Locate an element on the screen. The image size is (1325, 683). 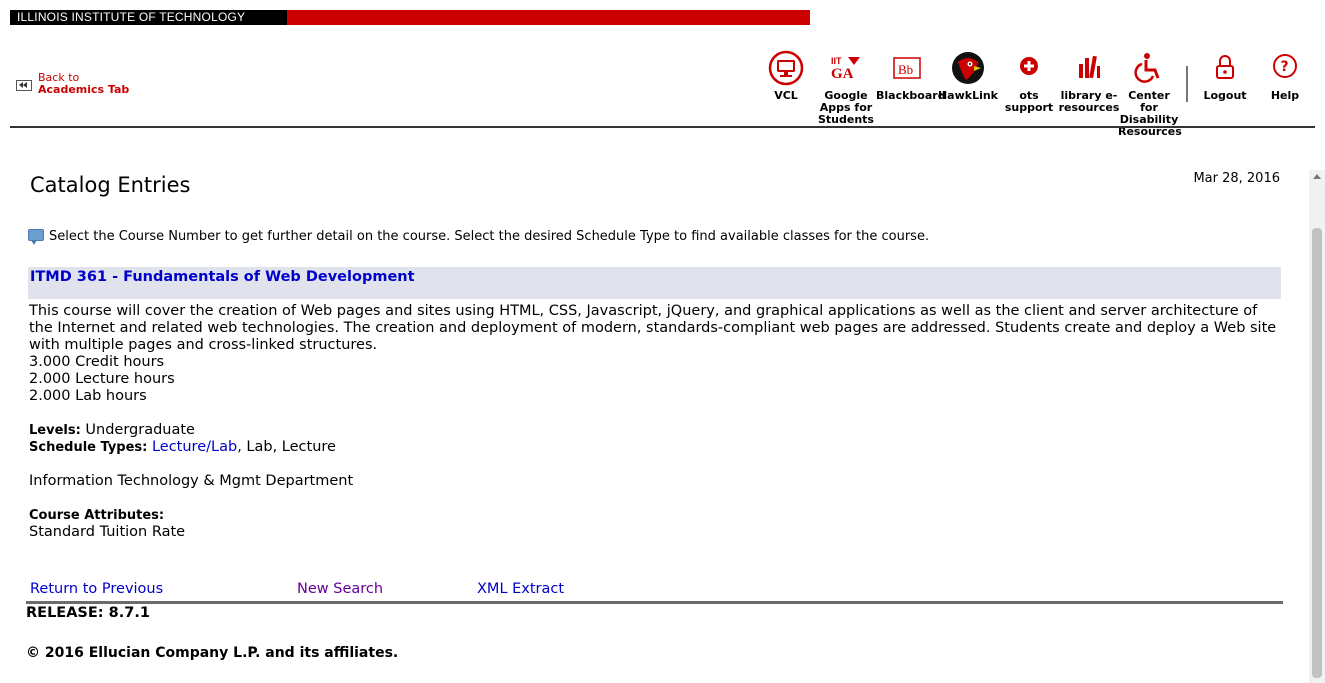
nav-help: ? Help is located at coordinates (1285, 76).